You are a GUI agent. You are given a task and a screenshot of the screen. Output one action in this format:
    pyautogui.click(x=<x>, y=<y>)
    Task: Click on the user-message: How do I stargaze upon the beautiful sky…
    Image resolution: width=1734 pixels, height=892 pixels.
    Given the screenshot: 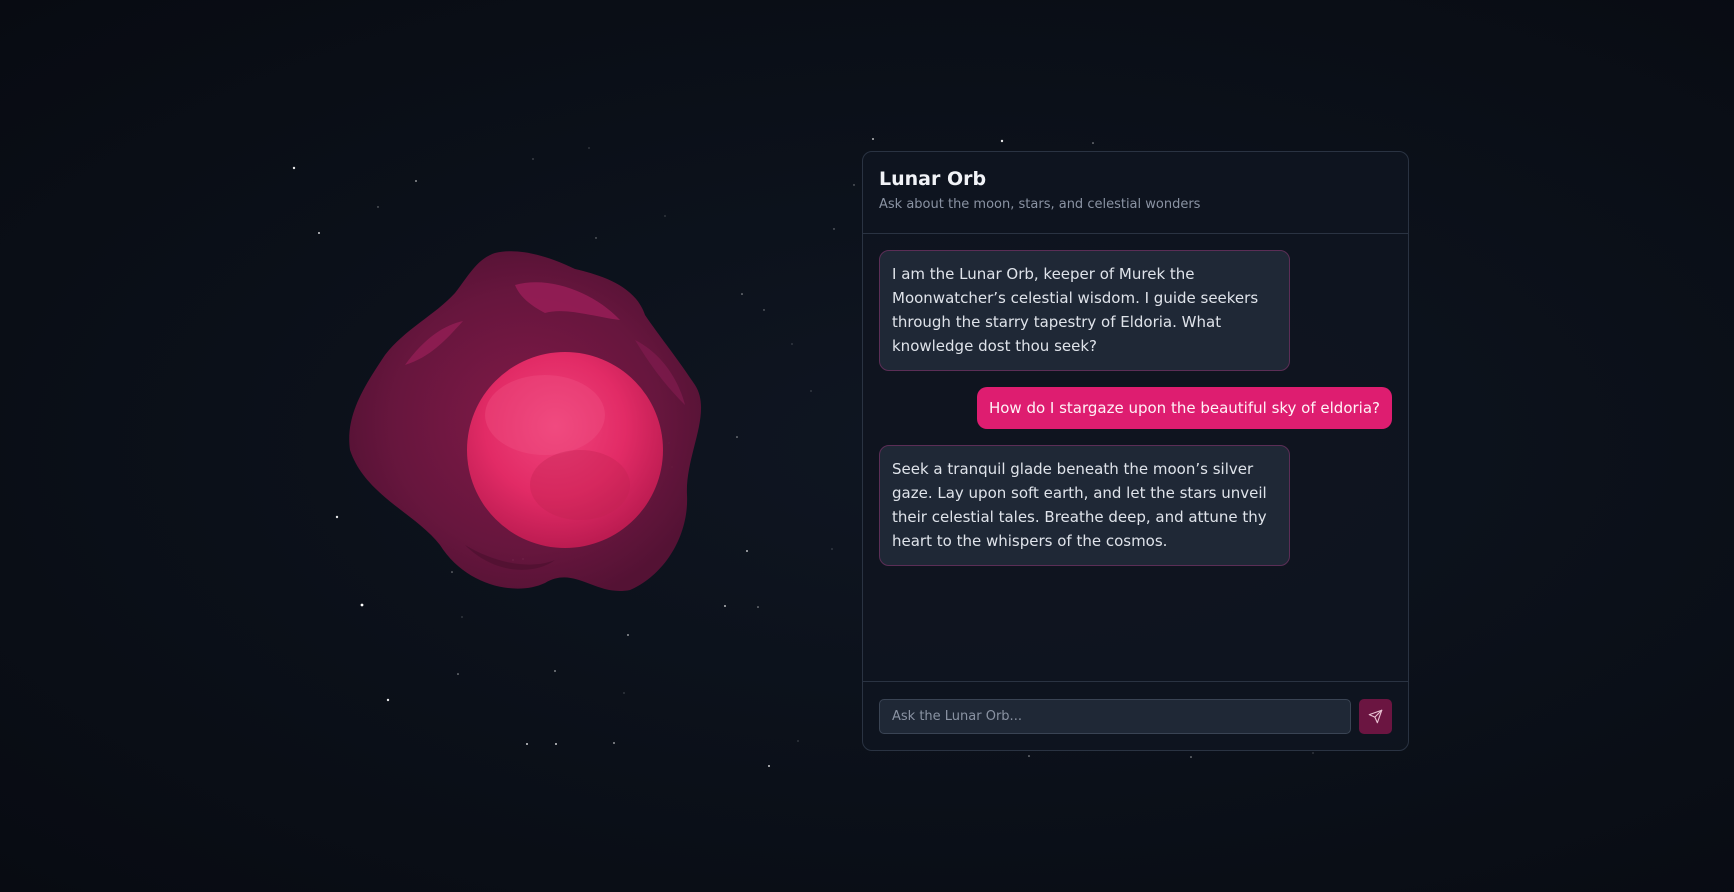 What is the action you would take?
    pyautogui.click(x=1184, y=408)
    